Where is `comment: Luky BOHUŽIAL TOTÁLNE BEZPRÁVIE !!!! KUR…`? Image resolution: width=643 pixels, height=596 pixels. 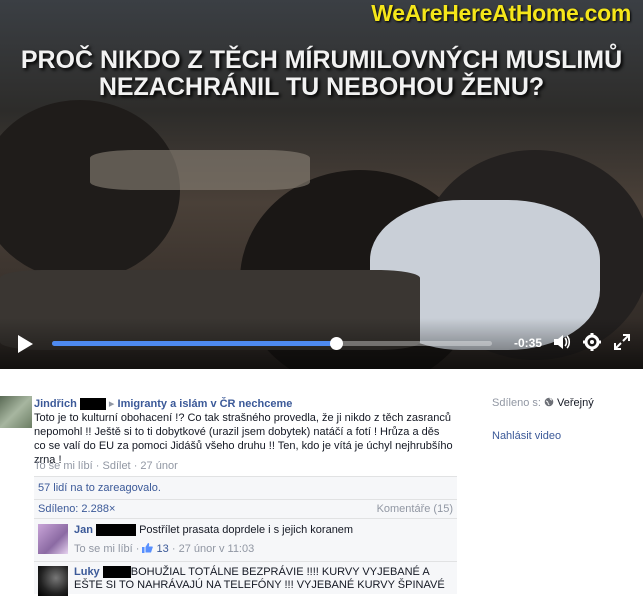 comment: Luky BOHUŽIAL TOTÁLNE BEZPRÁVIE !!!! KUR… is located at coordinates (245, 578).